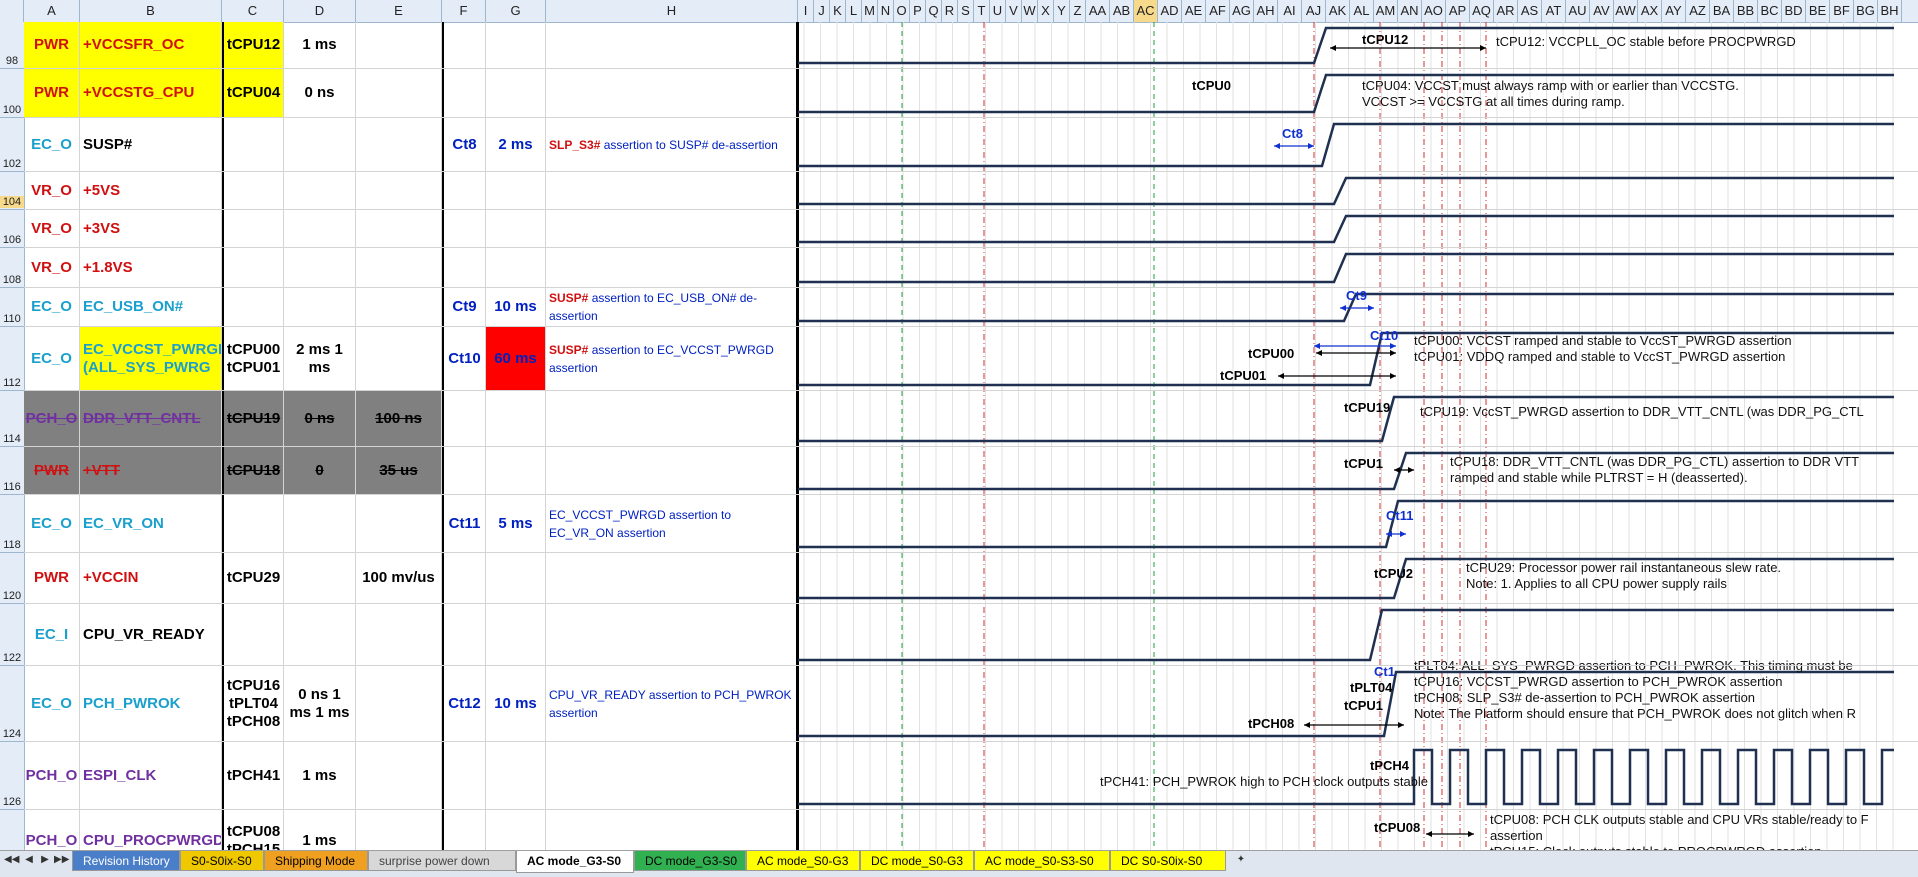 The image size is (1918, 877). Describe the element at coordinates (151, 144) in the screenshot. I see `signal-name-cell: SUSP#` at that location.